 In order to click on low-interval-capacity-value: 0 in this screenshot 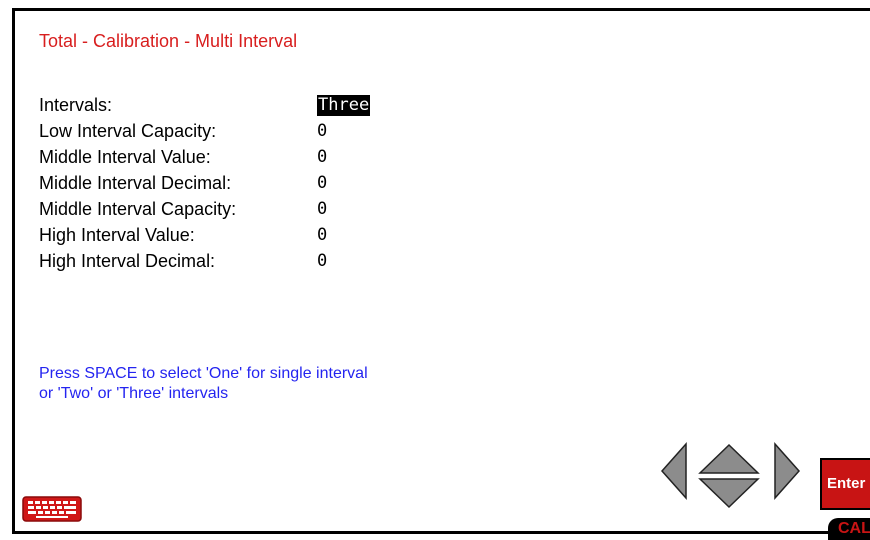, I will do `click(322, 131)`.